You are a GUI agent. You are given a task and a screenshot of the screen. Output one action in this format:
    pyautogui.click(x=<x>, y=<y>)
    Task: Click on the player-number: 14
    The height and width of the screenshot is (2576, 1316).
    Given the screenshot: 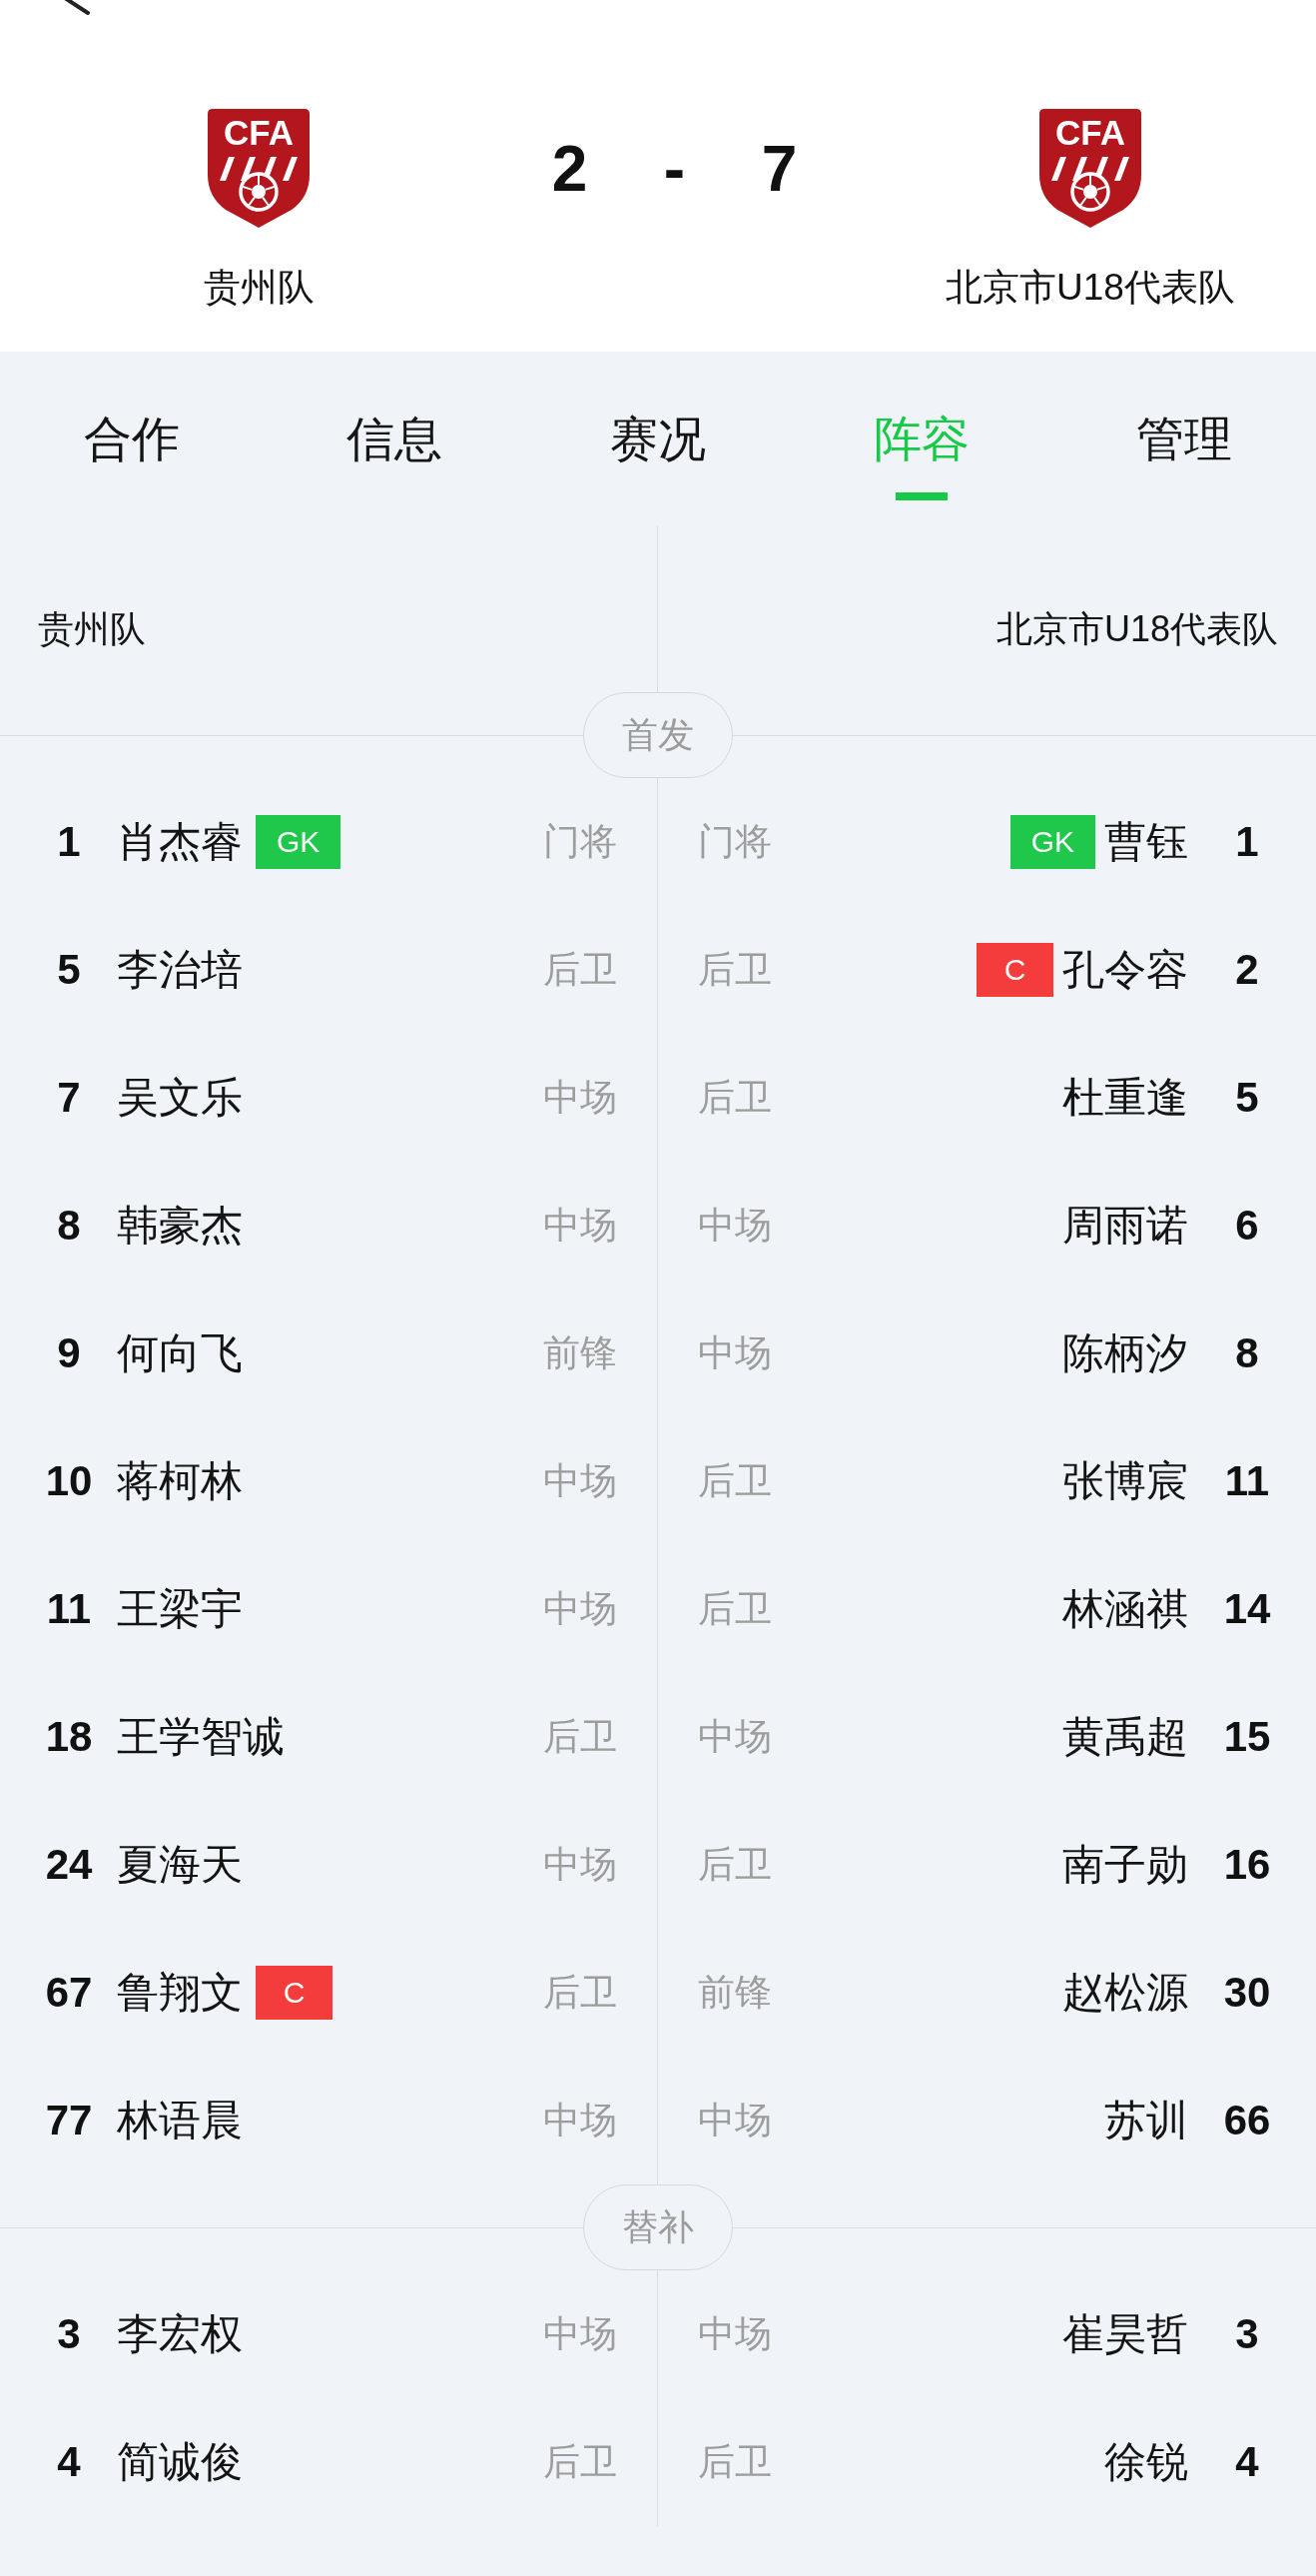 What is the action you would take?
    pyautogui.click(x=1247, y=1609)
    